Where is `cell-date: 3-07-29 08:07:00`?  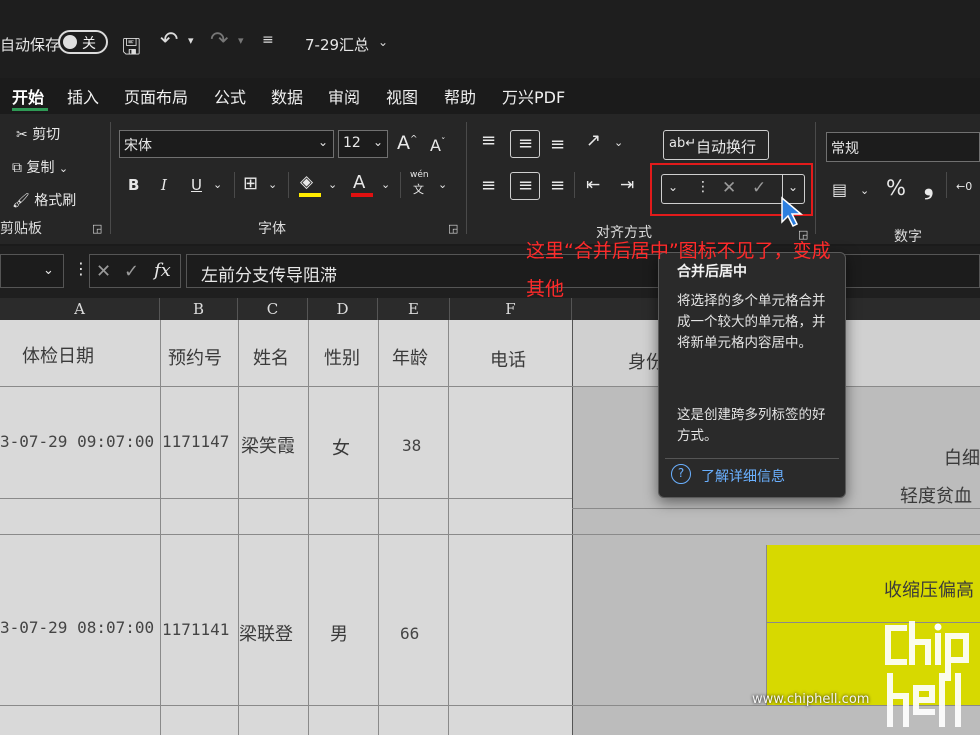
cell-date: 3-07-29 08:07:00 is located at coordinates (77, 627).